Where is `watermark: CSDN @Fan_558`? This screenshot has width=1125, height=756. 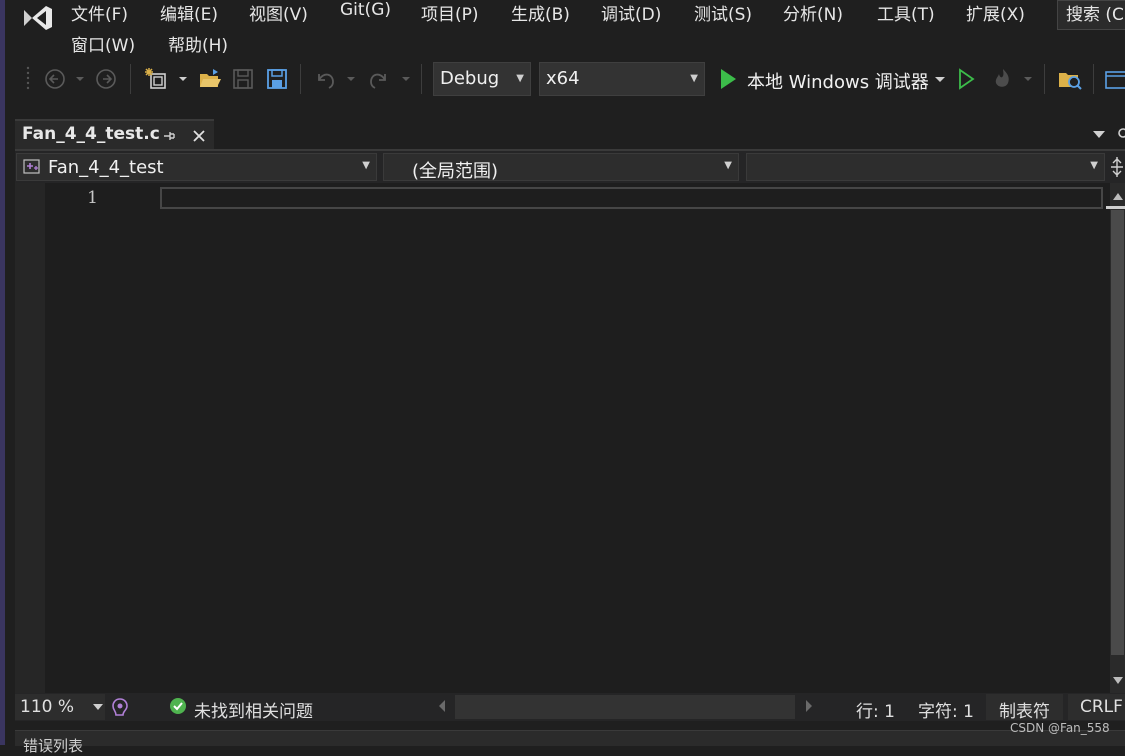 watermark: CSDN @Fan_558 is located at coordinates (1060, 728).